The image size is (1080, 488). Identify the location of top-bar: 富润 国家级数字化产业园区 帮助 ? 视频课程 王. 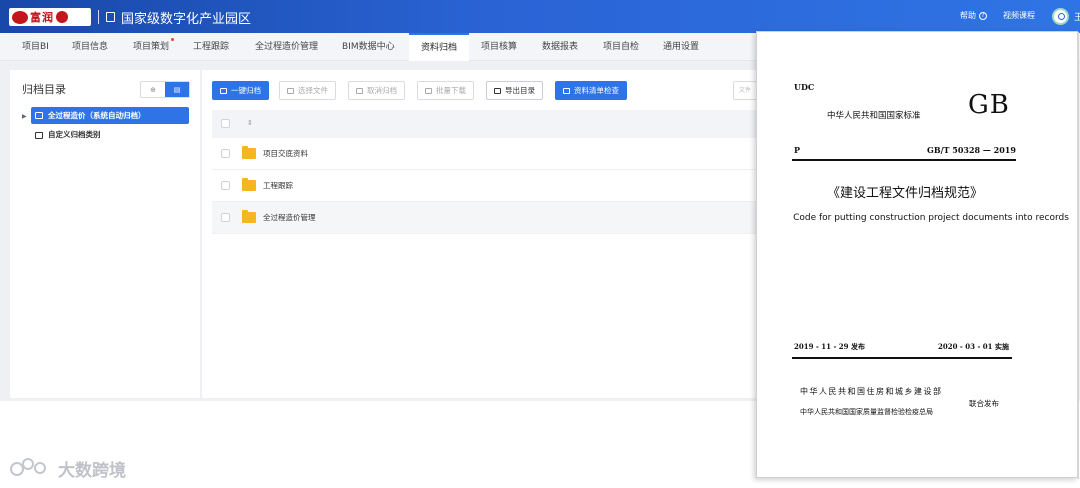
(540, 16).